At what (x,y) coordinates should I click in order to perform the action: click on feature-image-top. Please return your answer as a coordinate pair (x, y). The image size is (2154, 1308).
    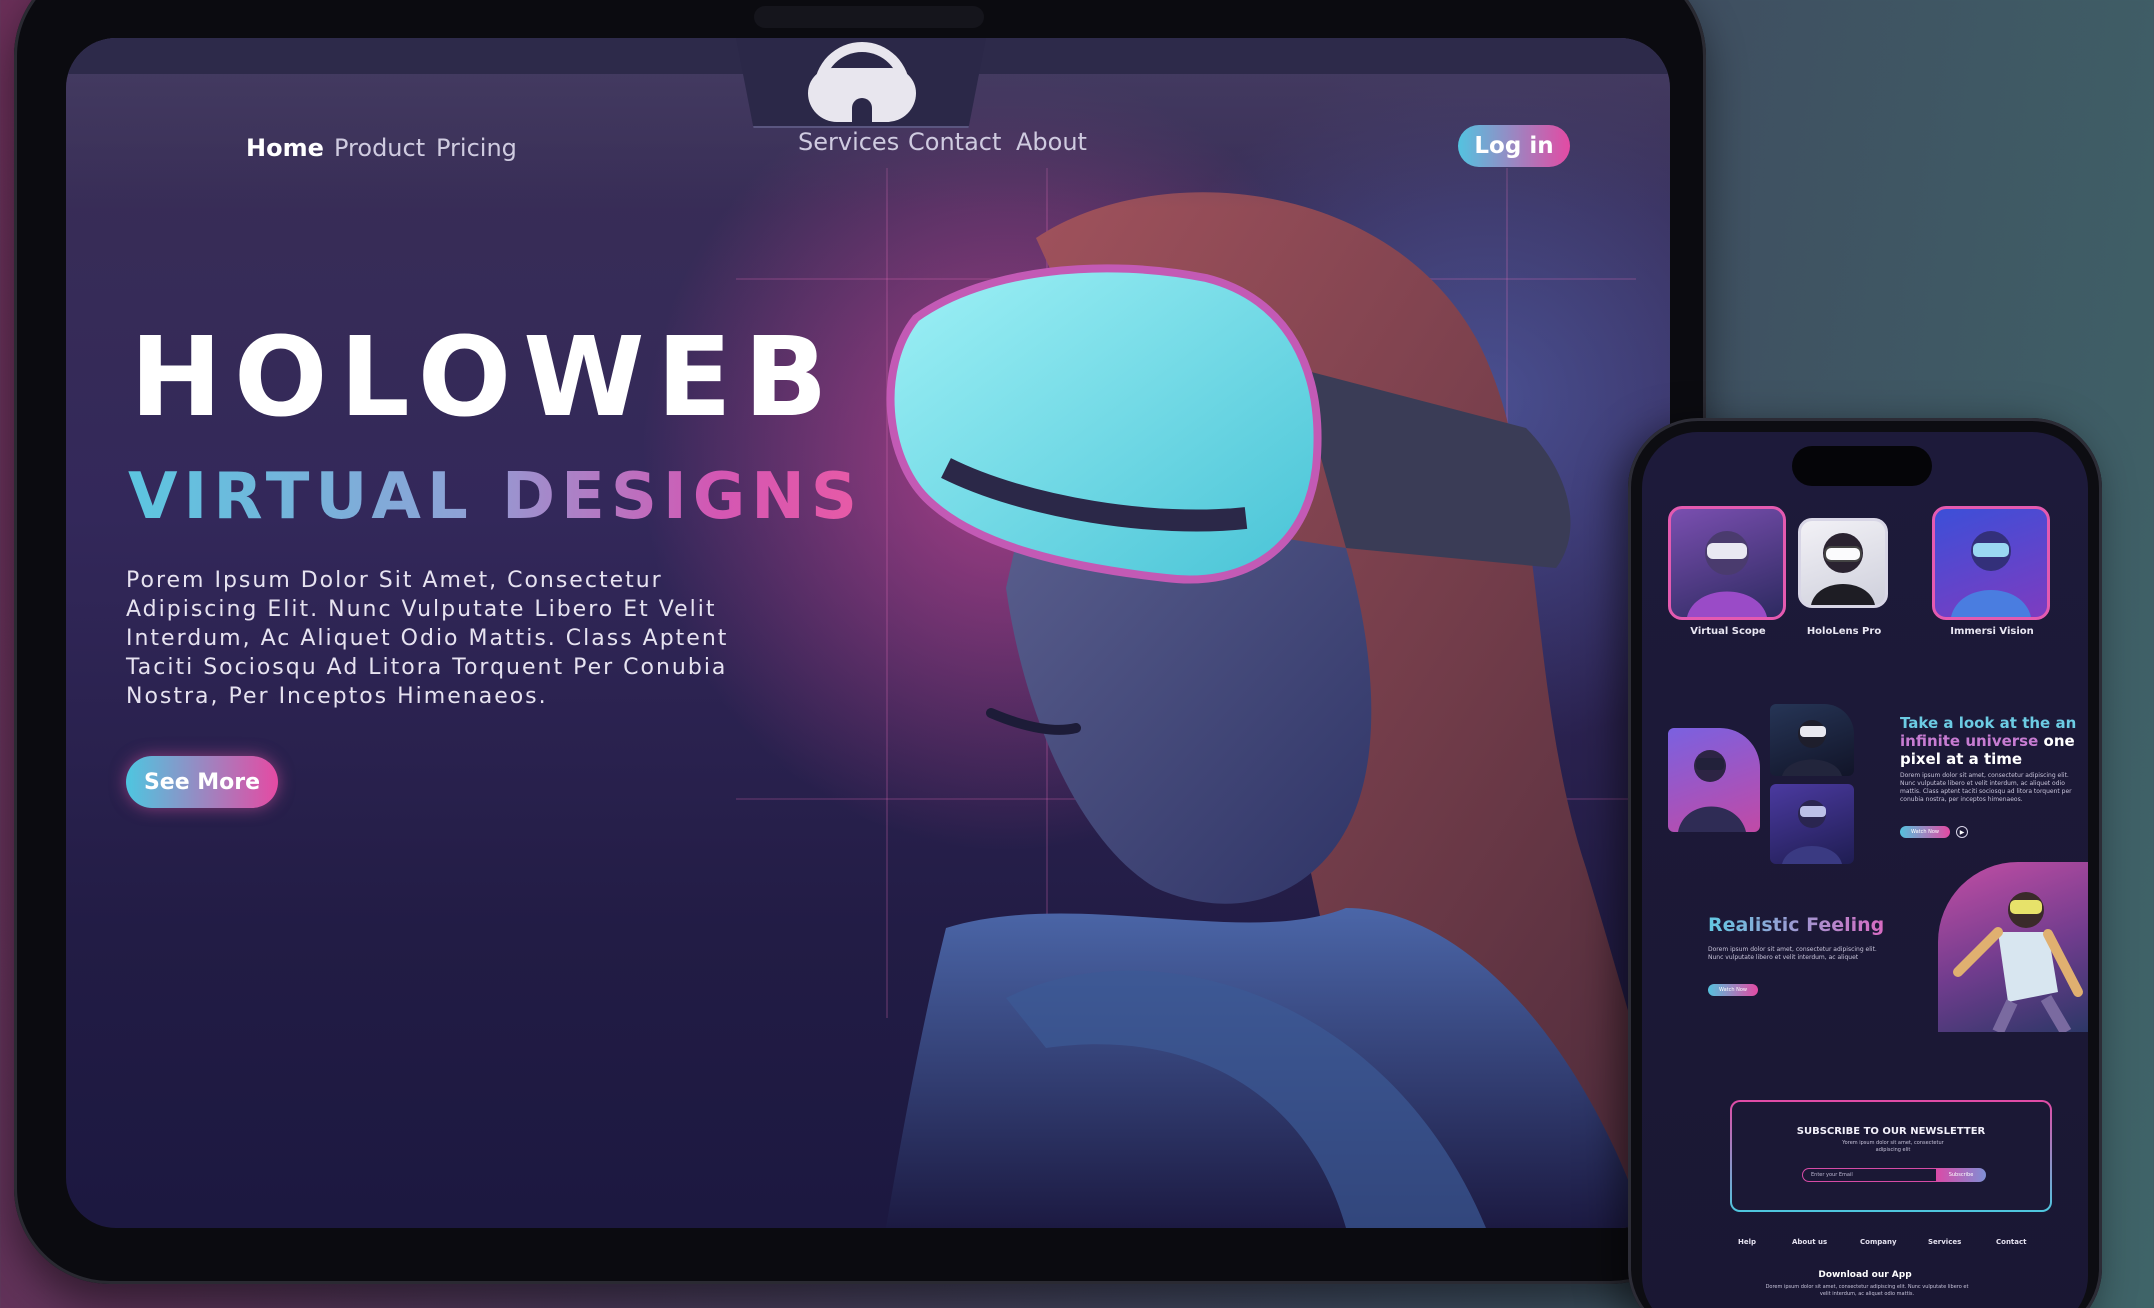
    Looking at the image, I should click on (1812, 740).